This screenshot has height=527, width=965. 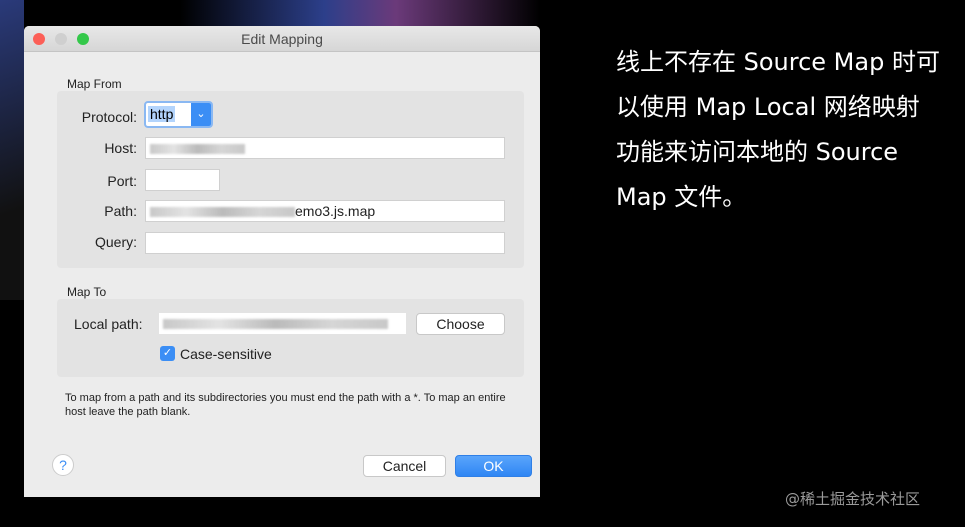 I want to click on protocol-value: http, so click(x=162, y=114).